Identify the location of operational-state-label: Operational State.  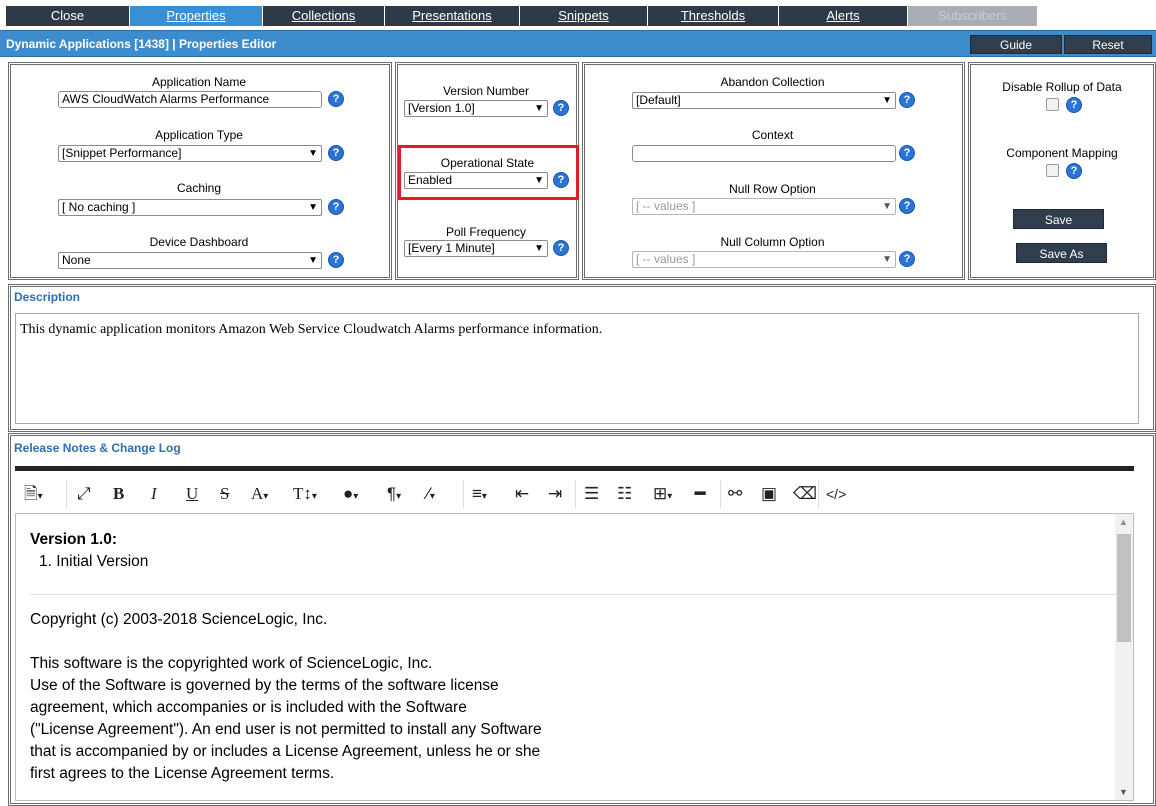
(487, 163).